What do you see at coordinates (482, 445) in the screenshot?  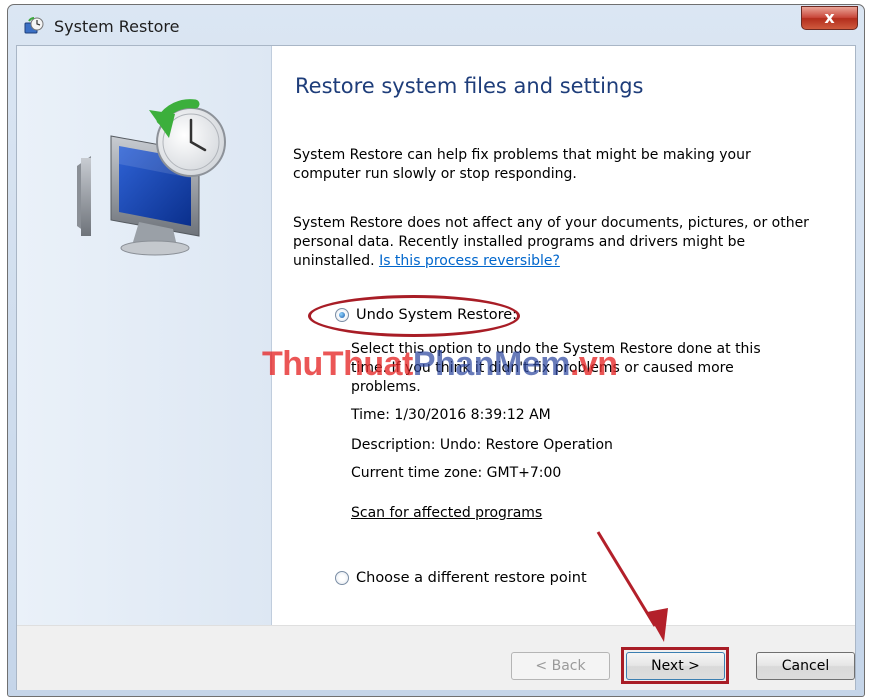 I see `restore-description: Description: Undo: Restore Operation` at bounding box center [482, 445].